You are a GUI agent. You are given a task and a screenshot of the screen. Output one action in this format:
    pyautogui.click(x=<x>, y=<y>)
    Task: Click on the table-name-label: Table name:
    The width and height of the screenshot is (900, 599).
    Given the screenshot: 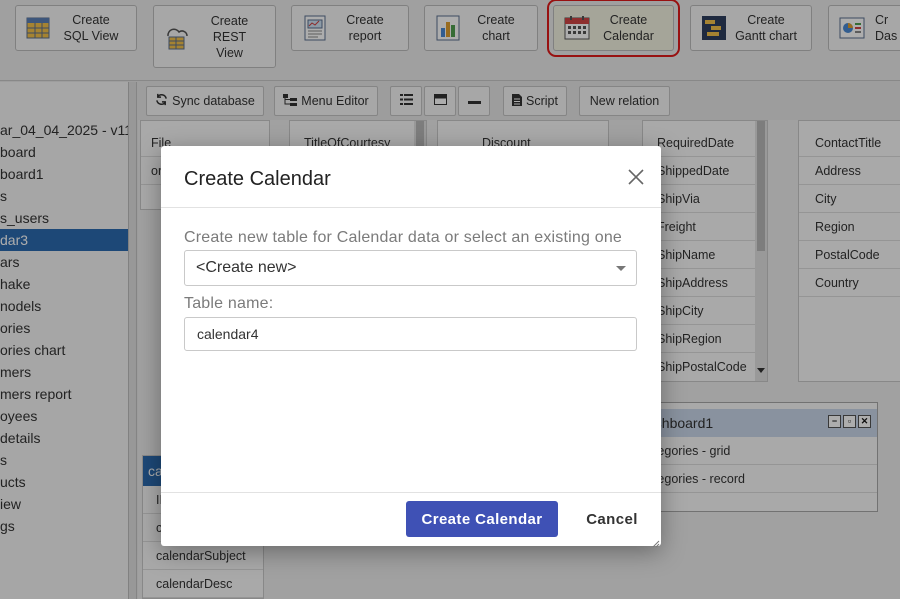 What is the action you would take?
    pyautogui.click(x=229, y=303)
    